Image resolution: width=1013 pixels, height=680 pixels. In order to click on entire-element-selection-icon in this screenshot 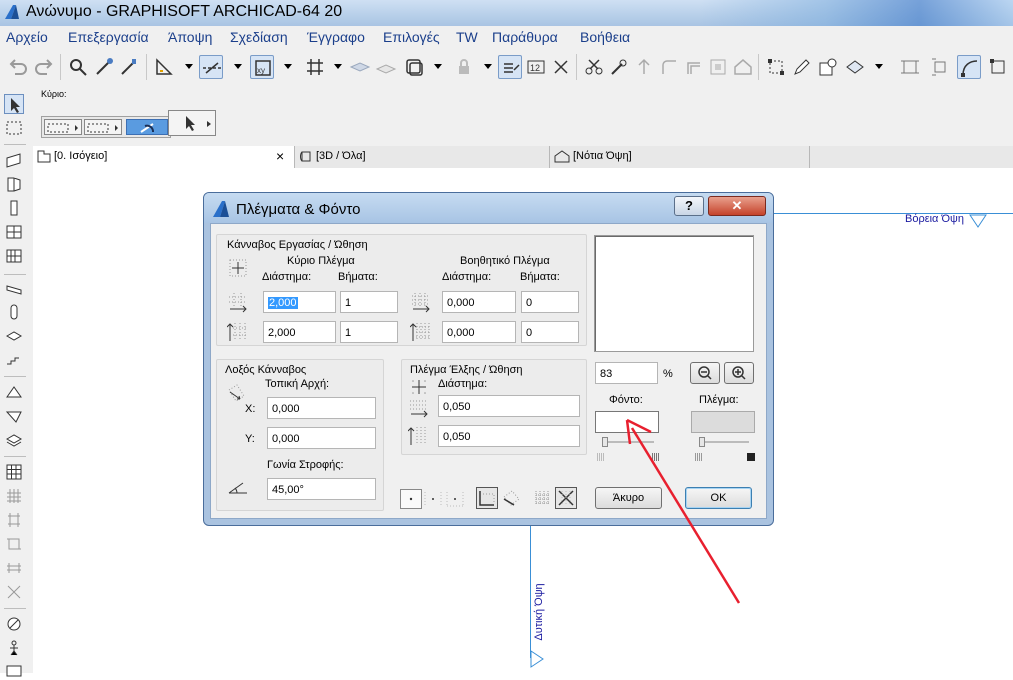, I will do `click(103, 127)`.